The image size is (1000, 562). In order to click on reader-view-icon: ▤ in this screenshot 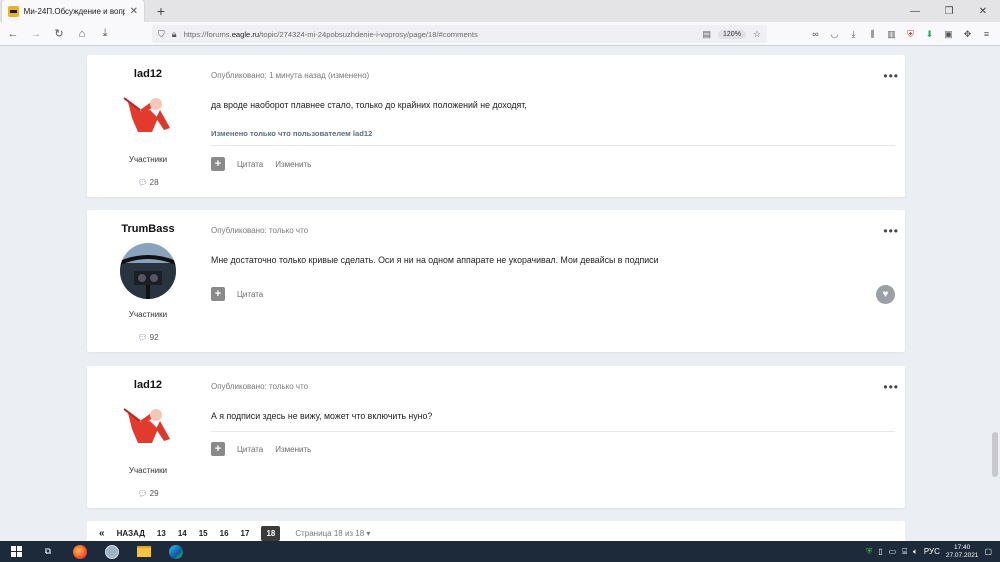, I will do `click(707, 34)`.